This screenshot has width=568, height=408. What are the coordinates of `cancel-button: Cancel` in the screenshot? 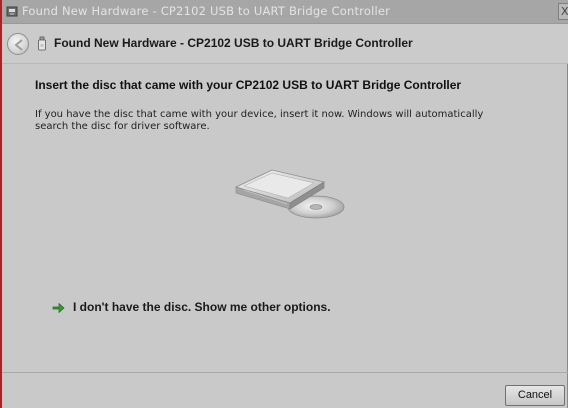 It's located at (535, 395).